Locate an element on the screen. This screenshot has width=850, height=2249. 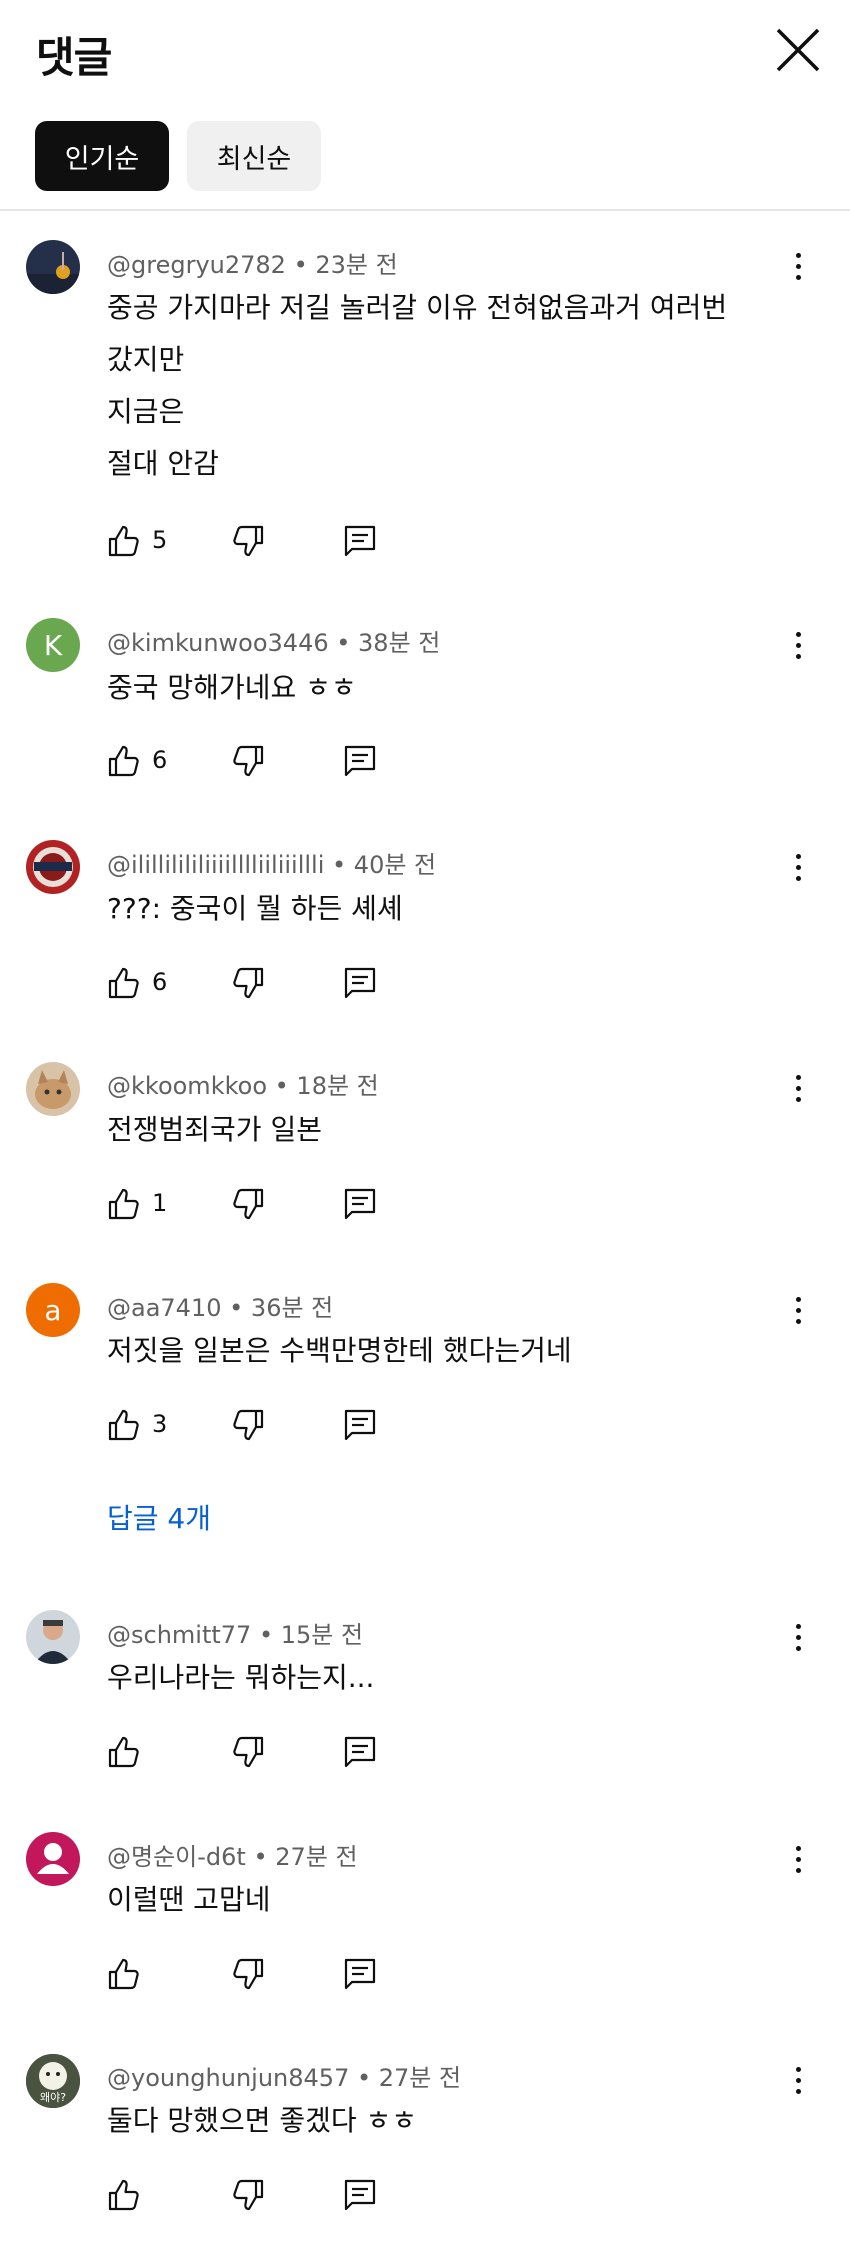
sort-chip-top: 인기순 is located at coordinates (102, 156).